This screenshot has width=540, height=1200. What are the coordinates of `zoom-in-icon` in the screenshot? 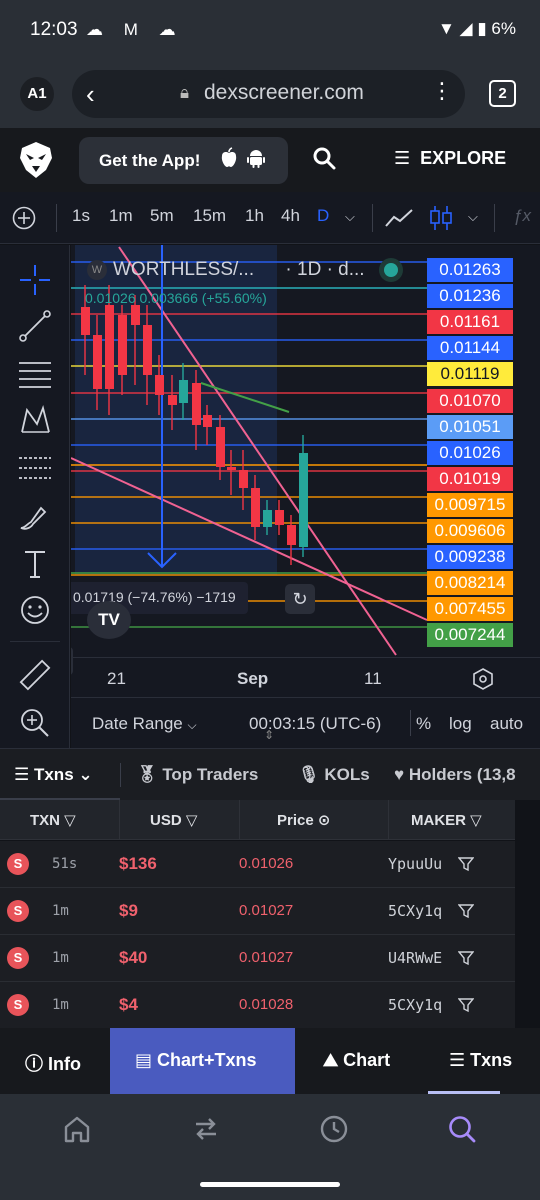 It's located at (35, 723).